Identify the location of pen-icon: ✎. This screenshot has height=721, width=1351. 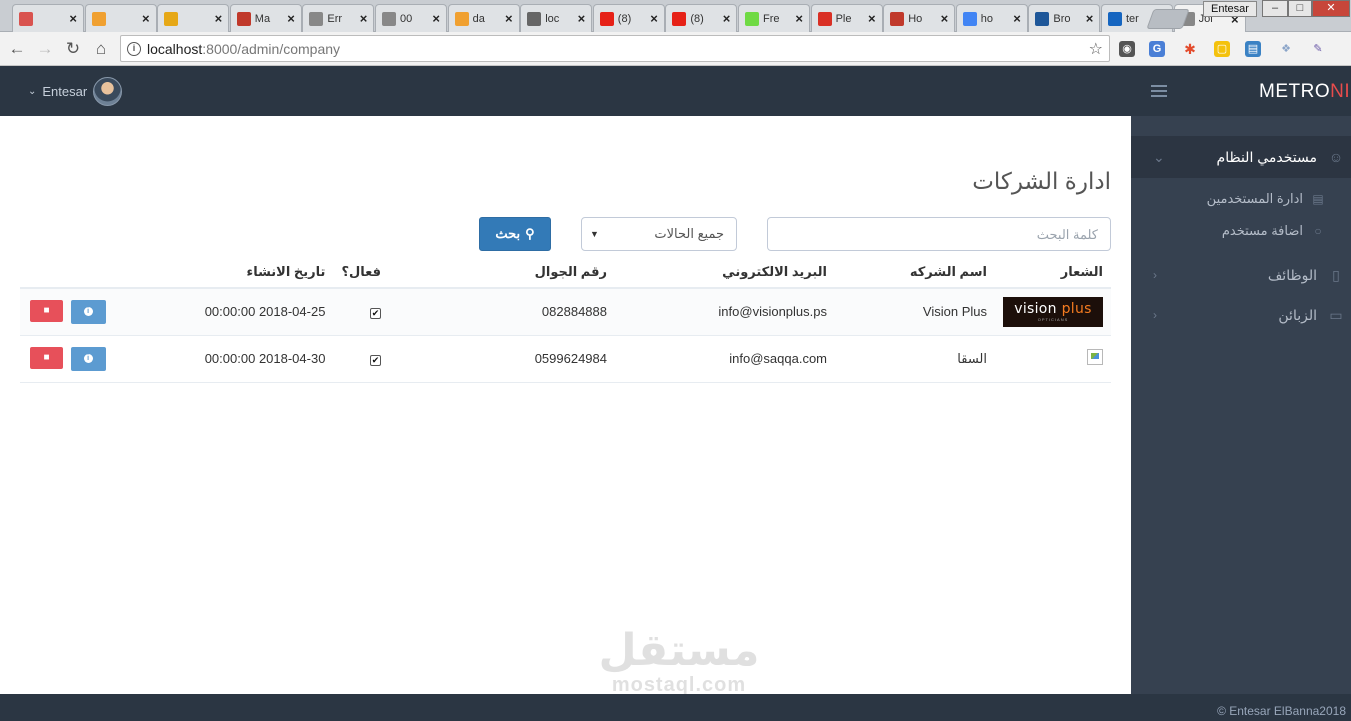
(1318, 49).